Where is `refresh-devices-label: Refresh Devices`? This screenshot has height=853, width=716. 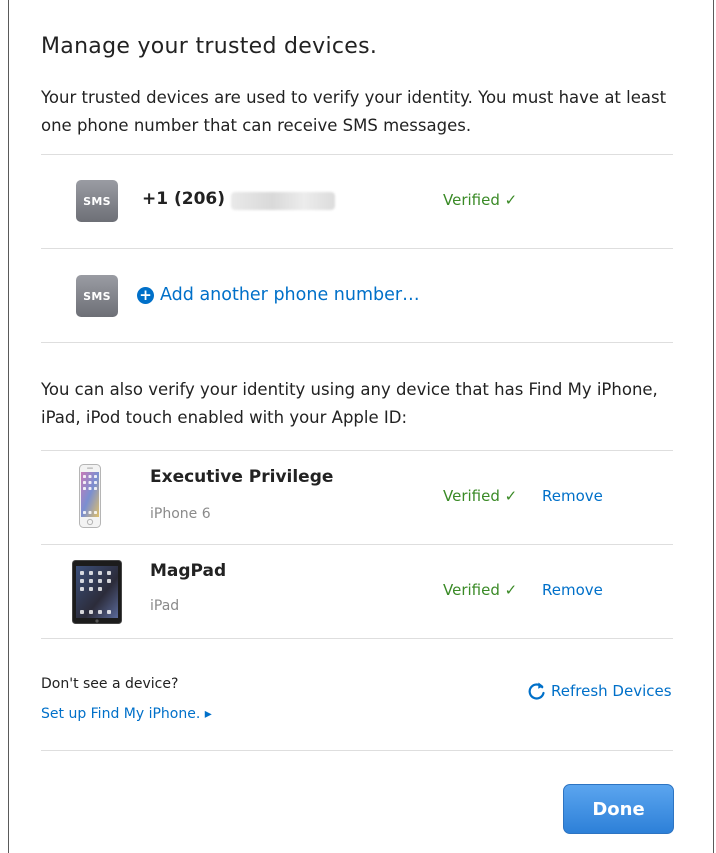
refresh-devices-label: Refresh Devices is located at coordinates (611, 691).